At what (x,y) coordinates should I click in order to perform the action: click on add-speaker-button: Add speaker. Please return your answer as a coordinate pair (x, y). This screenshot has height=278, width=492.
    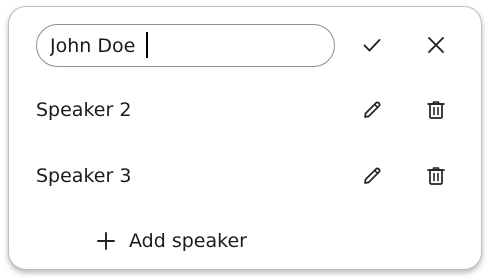
    Looking at the image, I should click on (171, 241).